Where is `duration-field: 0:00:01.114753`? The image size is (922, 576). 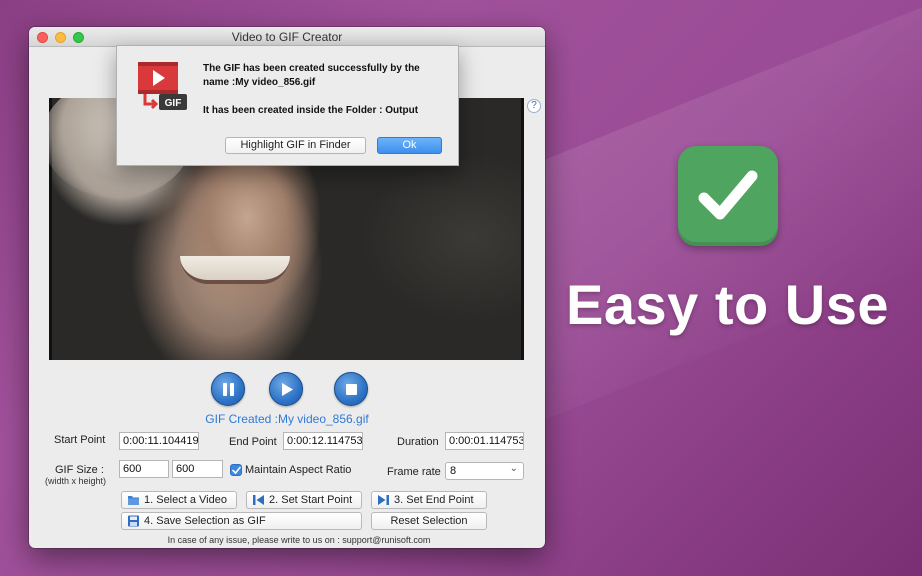
duration-field: 0:00:01.114753 is located at coordinates (484, 441).